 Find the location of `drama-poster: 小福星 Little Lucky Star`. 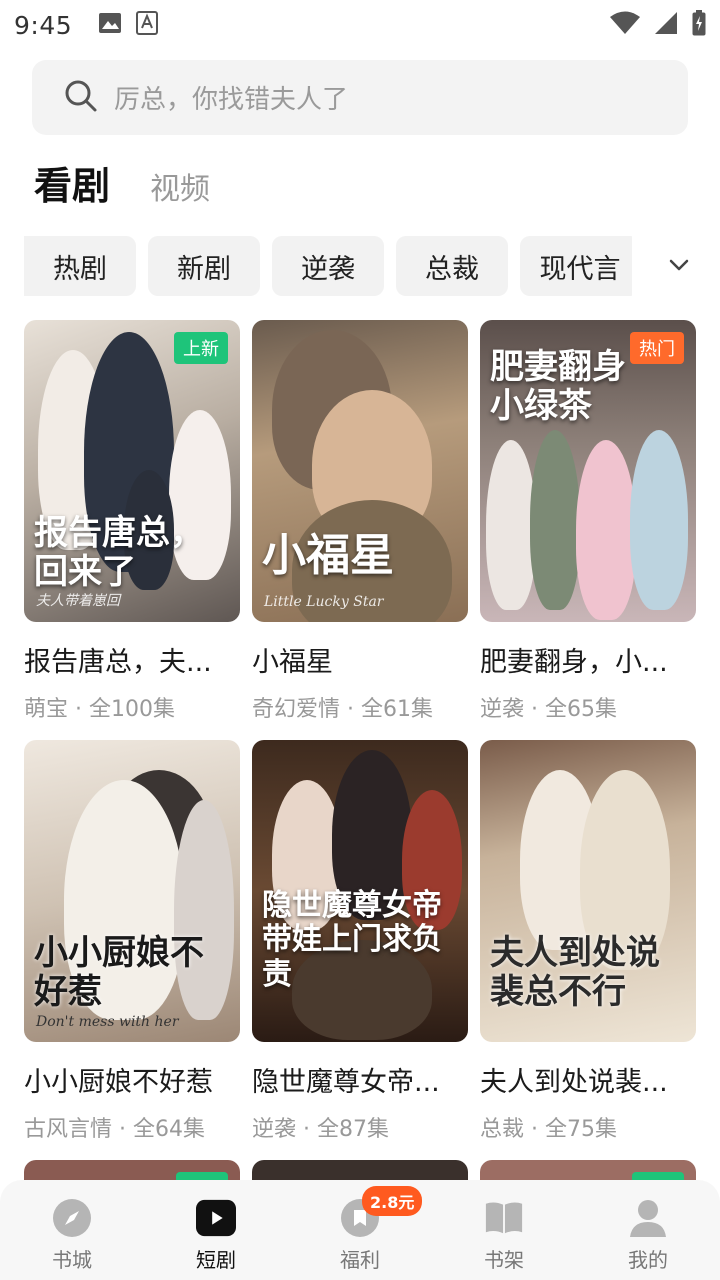

drama-poster: 小福星 Little Lucky Star is located at coordinates (360, 471).